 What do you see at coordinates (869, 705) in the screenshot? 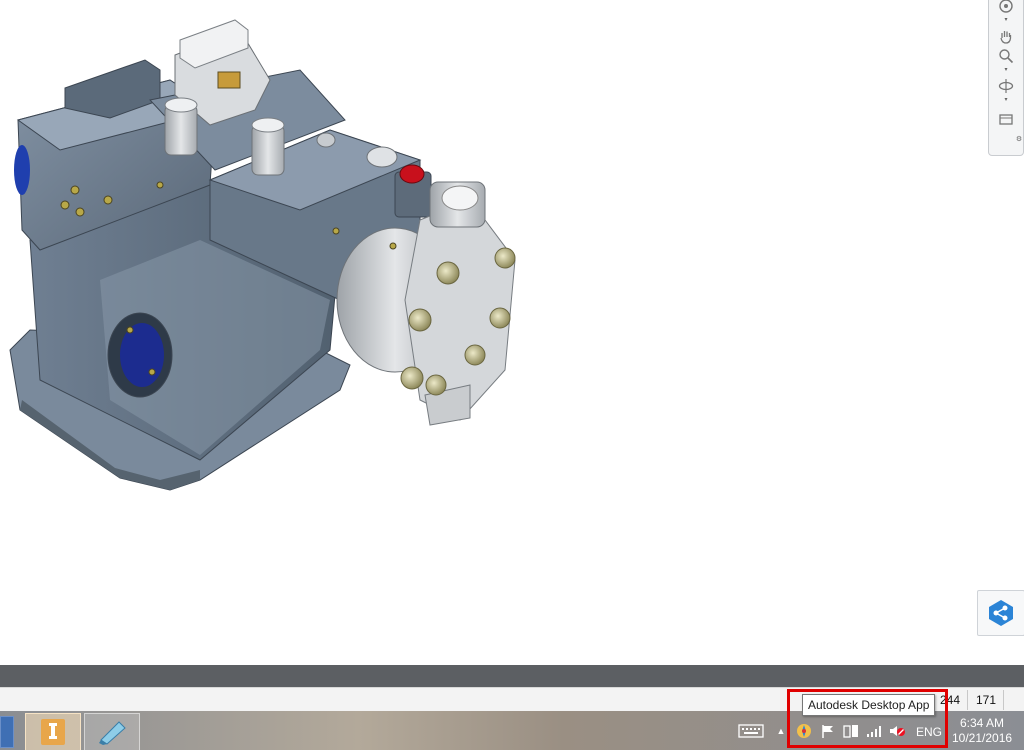
I see `tray-tooltip: Autodesk Desktop App` at bounding box center [869, 705].